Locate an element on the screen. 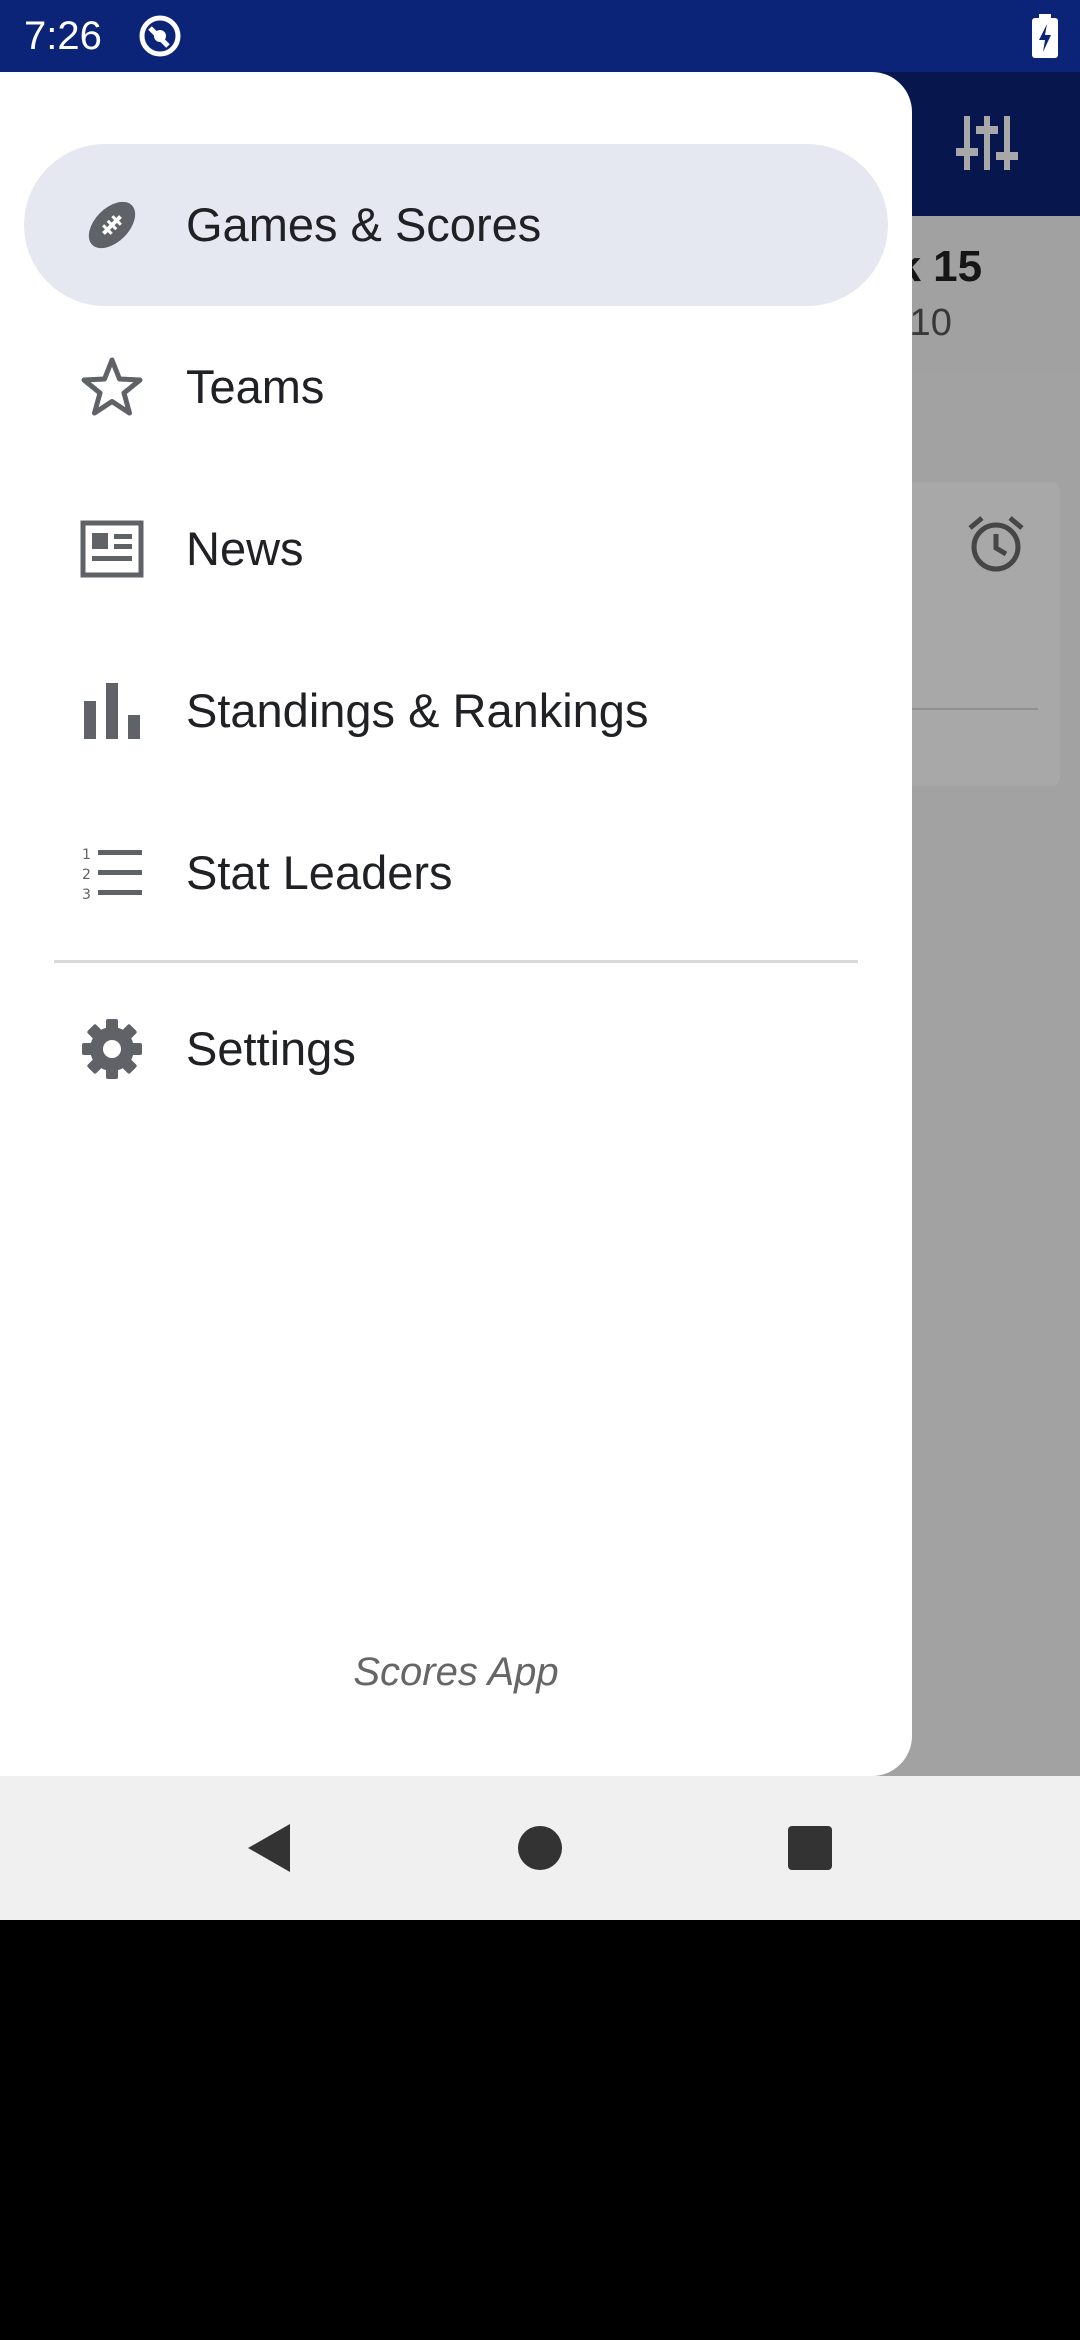  svg-text: 3 is located at coordinates (86, 895).